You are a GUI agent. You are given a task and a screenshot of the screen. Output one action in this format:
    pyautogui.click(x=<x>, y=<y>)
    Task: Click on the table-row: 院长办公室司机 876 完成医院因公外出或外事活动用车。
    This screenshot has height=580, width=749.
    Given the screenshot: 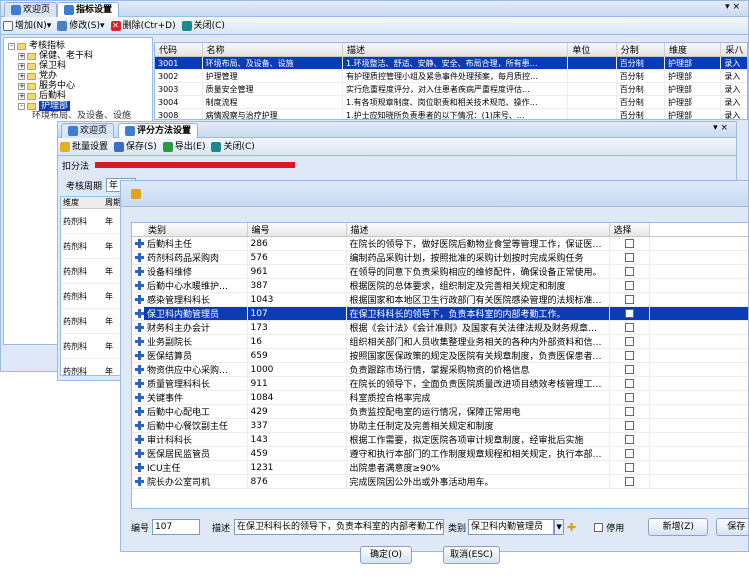 What is the action you would take?
    pyautogui.click(x=440, y=481)
    